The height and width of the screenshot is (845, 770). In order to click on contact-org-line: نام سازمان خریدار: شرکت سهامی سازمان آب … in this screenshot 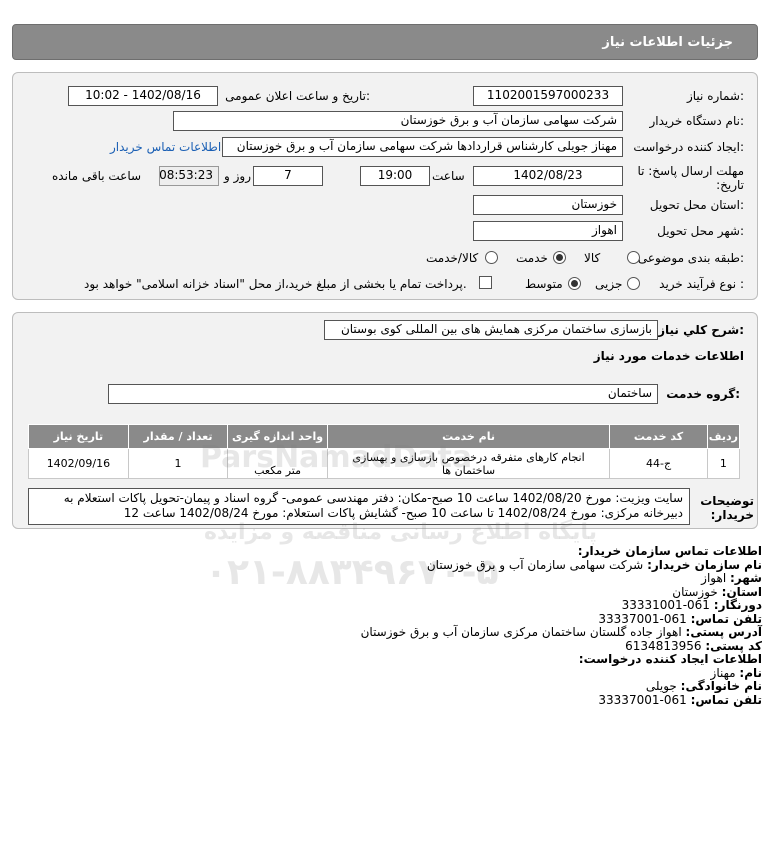, I will do `click(412, 565)`.